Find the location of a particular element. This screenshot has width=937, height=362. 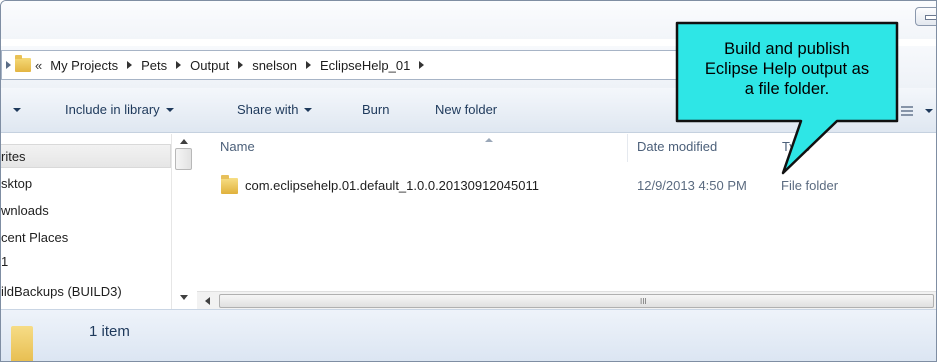

scroll-grip: III is located at coordinates (643, 301).